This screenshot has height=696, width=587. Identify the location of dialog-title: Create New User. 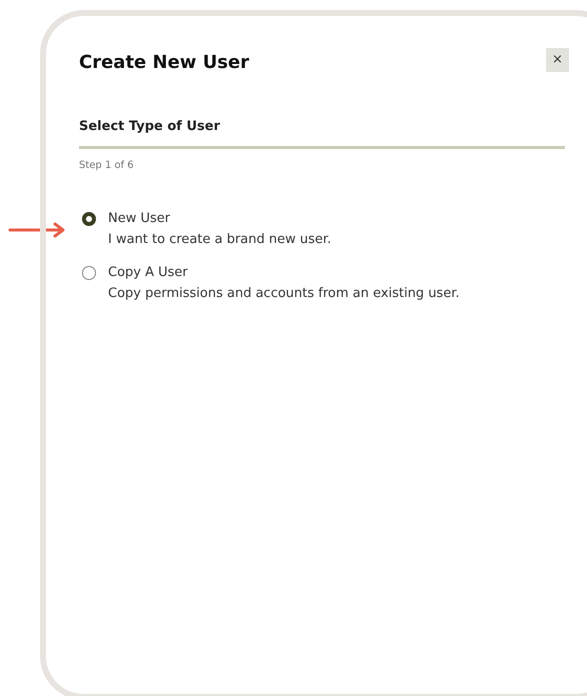
(164, 62).